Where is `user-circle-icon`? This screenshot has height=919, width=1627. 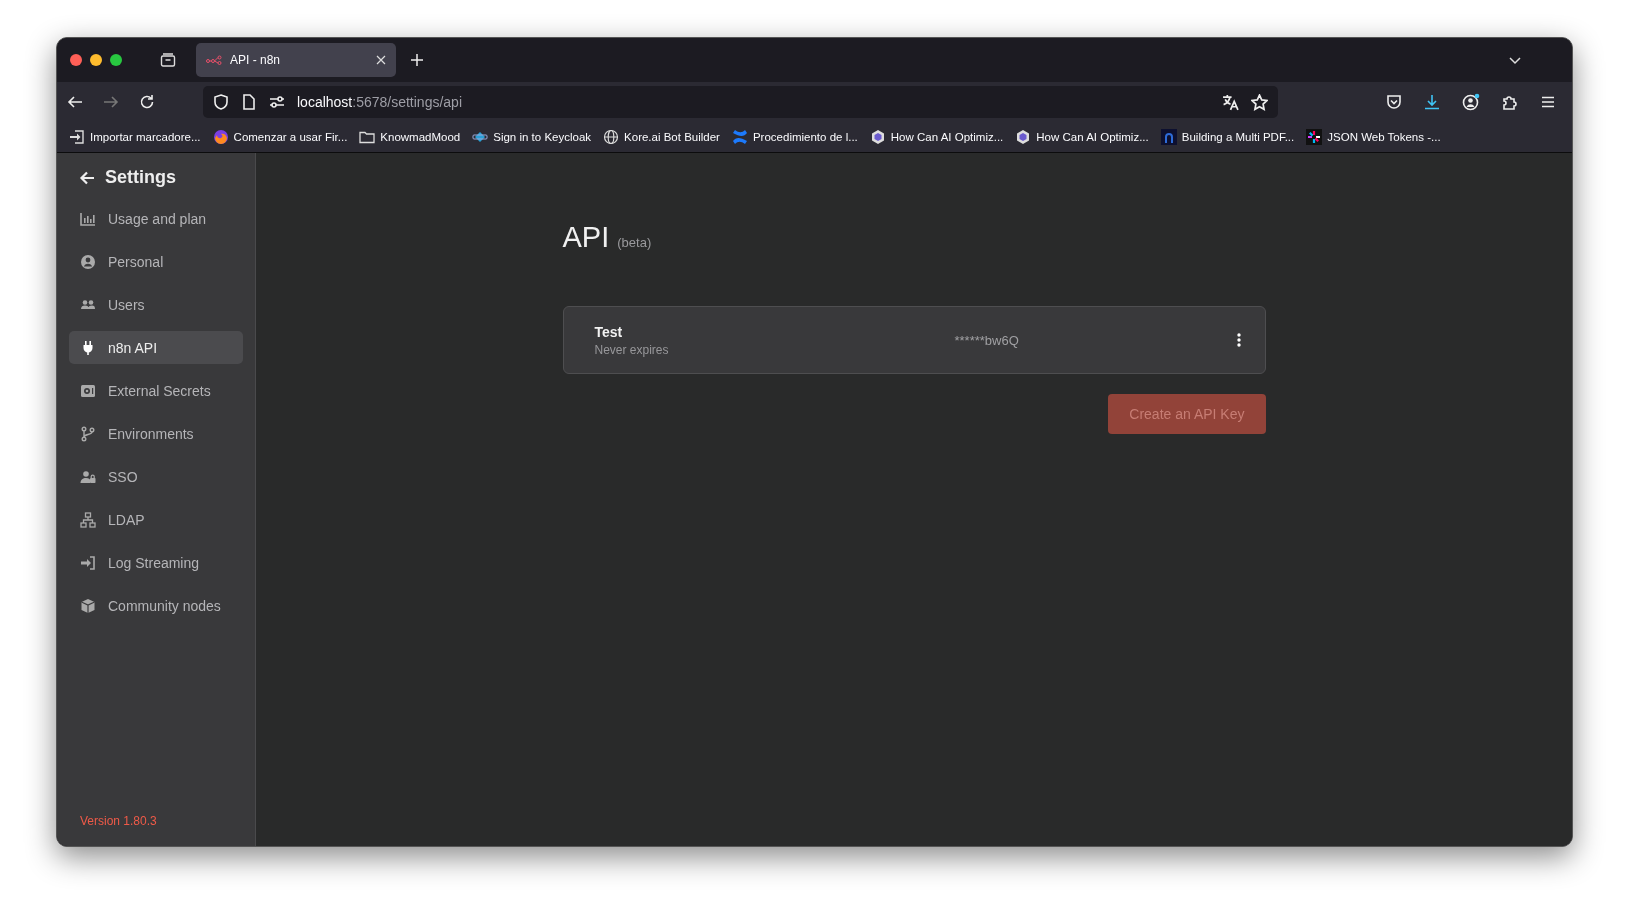
user-circle-icon is located at coordinates (88, 261).